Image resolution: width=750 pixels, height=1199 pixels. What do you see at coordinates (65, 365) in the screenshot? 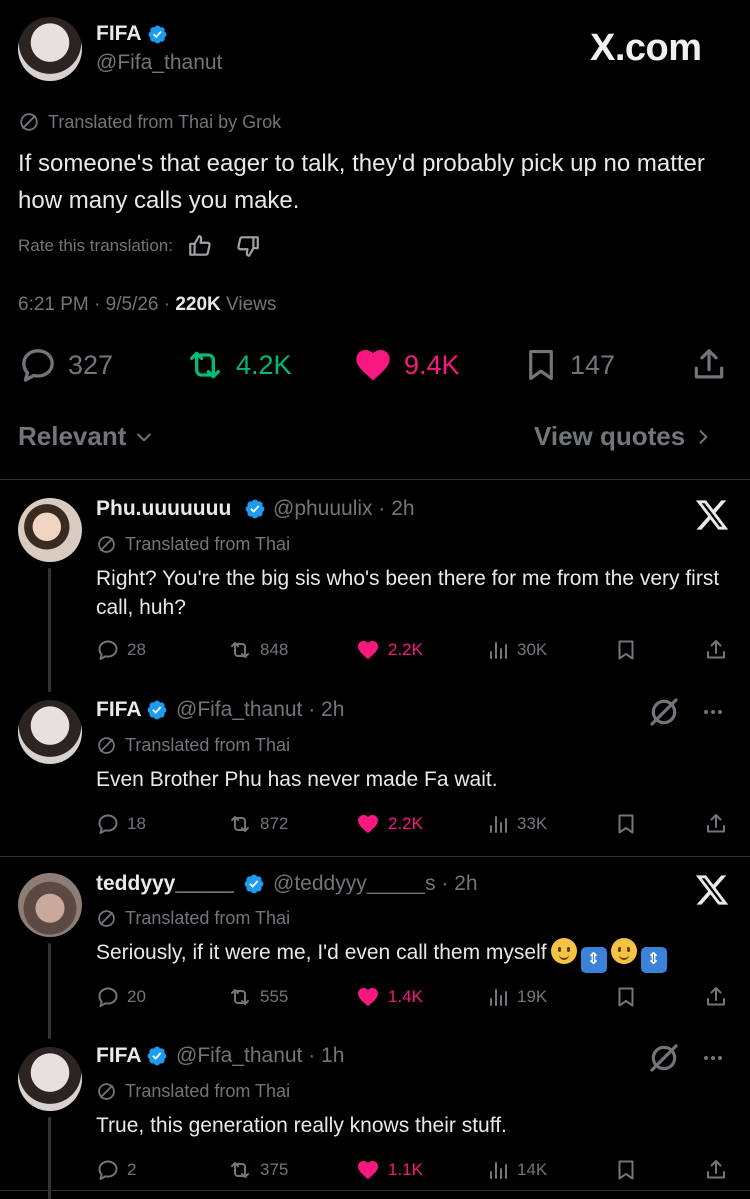
I see `reply-action: 327` at bounding box center [65, 365].